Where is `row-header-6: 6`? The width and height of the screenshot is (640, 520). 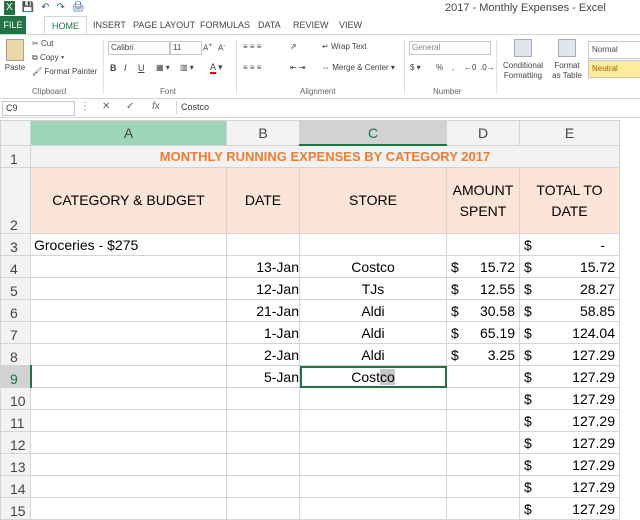 row-header-6: 6 is located at coordinates (15, 310).